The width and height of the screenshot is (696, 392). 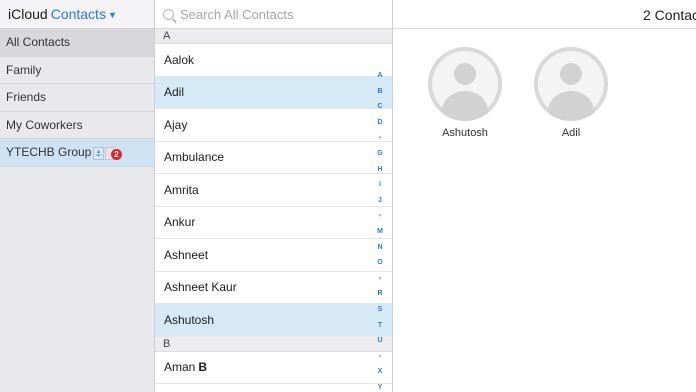 What do you see at coordinates (380, 310) in the screenshot?
I see `index-letter: S` at bounding box center [380, 310].